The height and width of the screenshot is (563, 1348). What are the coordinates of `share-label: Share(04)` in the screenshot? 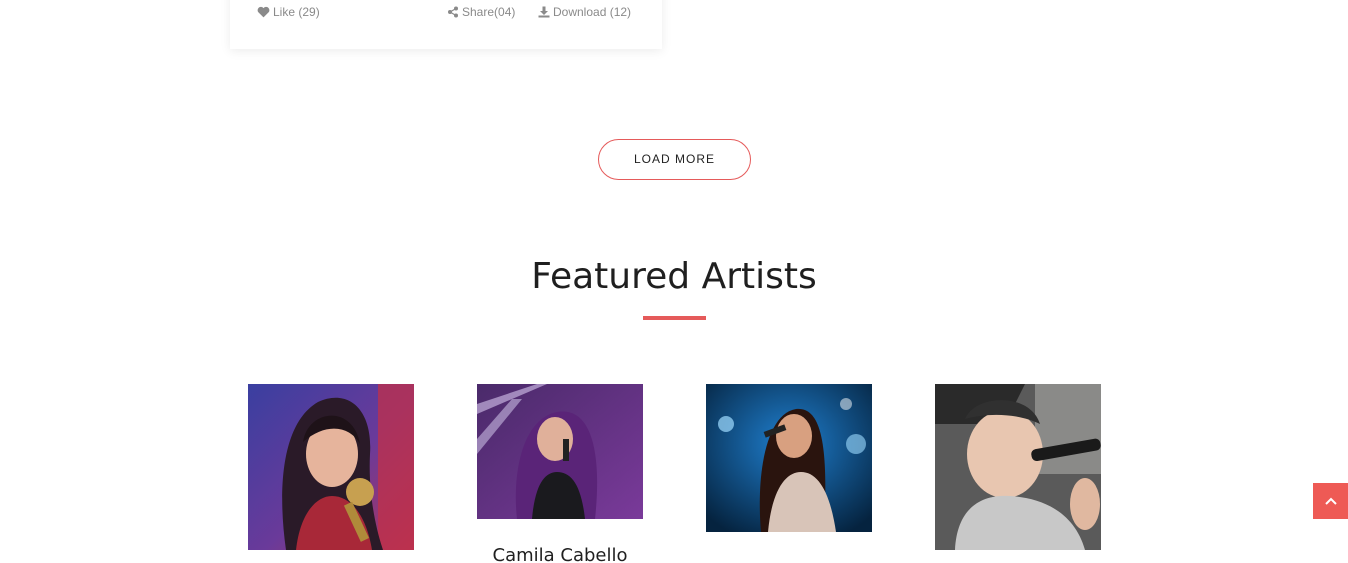 It's located at (489, 12).